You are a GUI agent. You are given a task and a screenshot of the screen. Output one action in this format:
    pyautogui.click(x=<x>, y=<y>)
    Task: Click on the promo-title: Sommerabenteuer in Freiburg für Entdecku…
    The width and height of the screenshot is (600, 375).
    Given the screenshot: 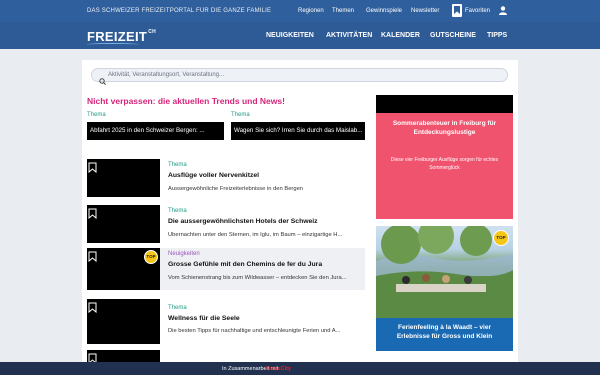 What is the action you would take?
    pyautogui.click(x=444, y=128)
    